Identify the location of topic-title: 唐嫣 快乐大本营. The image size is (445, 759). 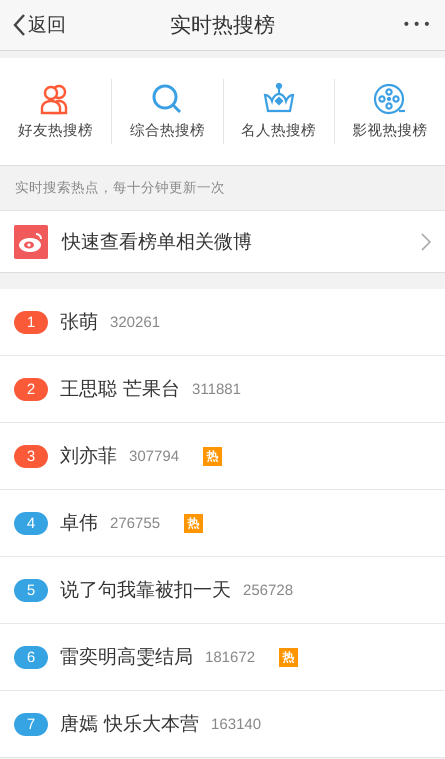
(130, 724).